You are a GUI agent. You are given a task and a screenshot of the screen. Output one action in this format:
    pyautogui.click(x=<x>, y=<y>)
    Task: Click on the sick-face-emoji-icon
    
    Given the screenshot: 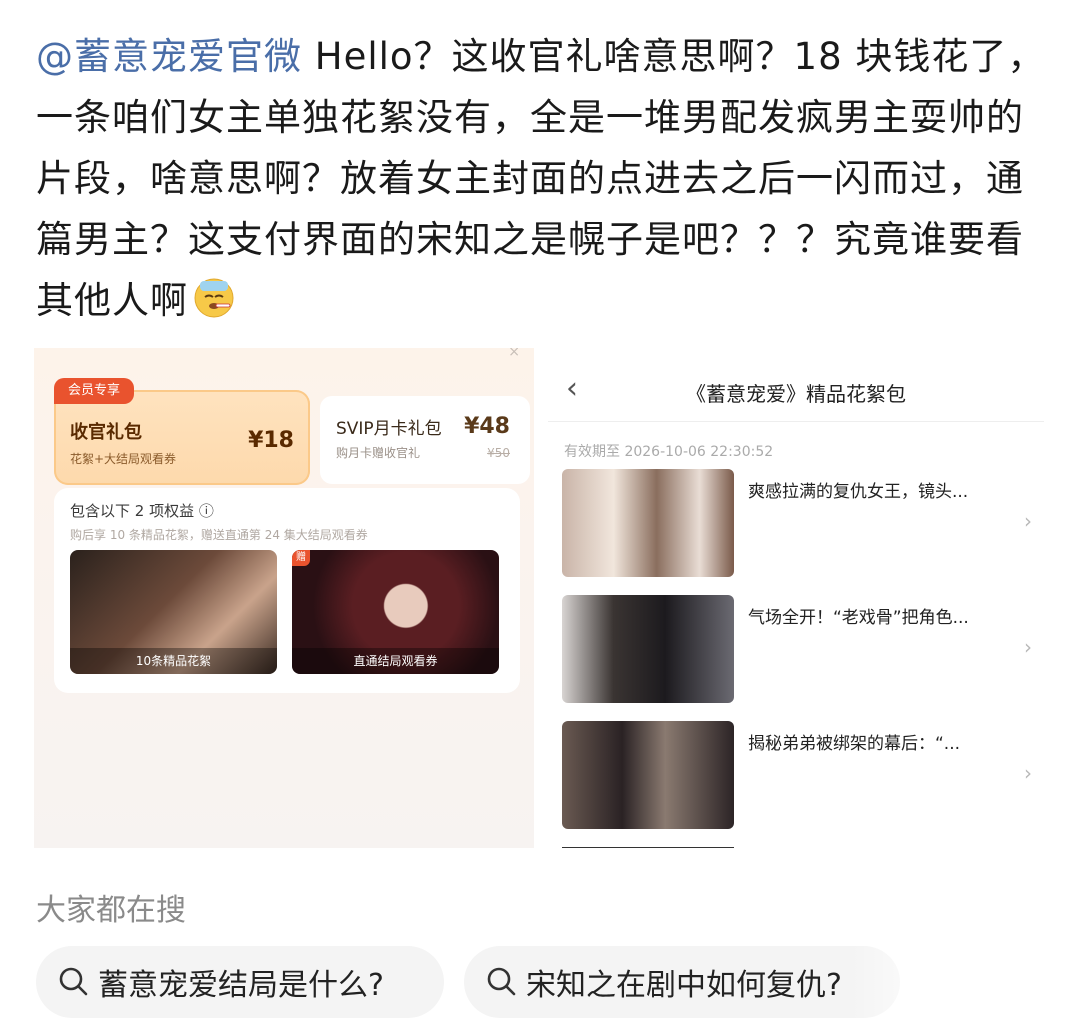 What is the action you would take?
    pyautogui.click(x=214, y=298)
    